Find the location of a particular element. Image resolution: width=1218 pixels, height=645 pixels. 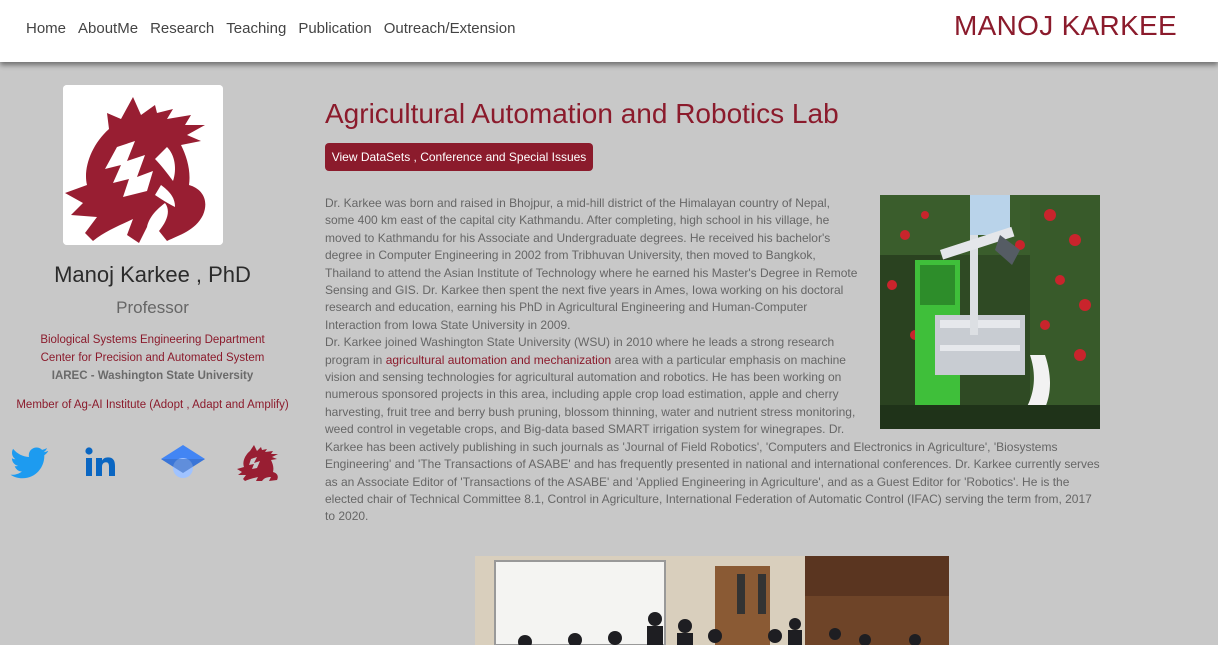

linkedin-icon is located at coordinates (103, 462).